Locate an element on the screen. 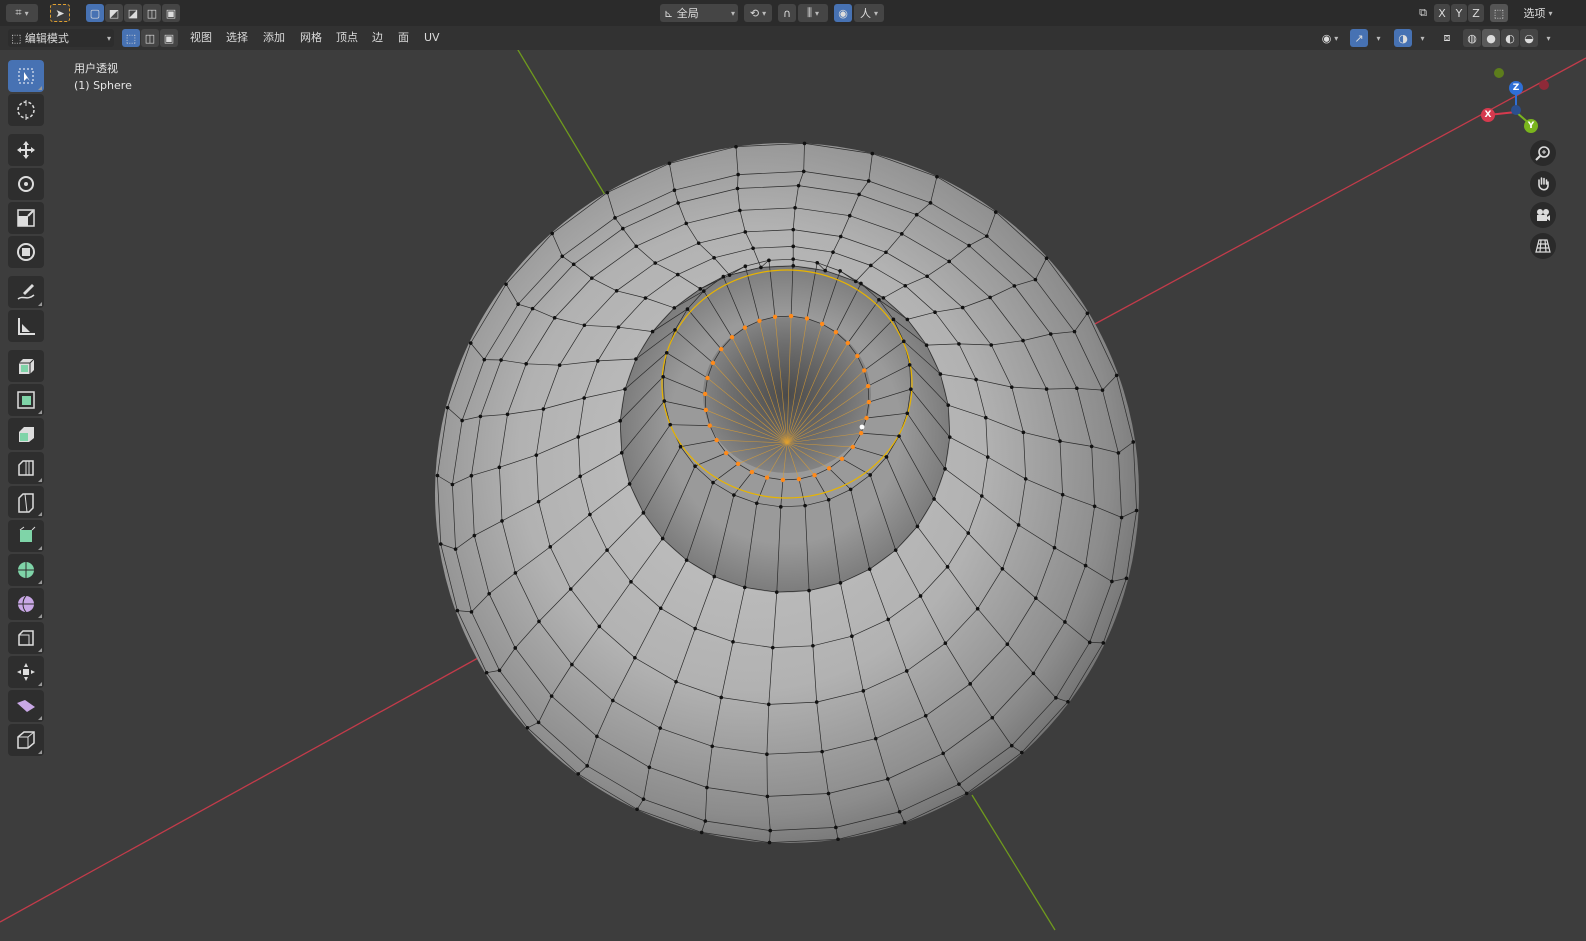 Image resolution: width=1586 pixels, height=941 pixels. tool-smooth is located at coordinates (26, 604).